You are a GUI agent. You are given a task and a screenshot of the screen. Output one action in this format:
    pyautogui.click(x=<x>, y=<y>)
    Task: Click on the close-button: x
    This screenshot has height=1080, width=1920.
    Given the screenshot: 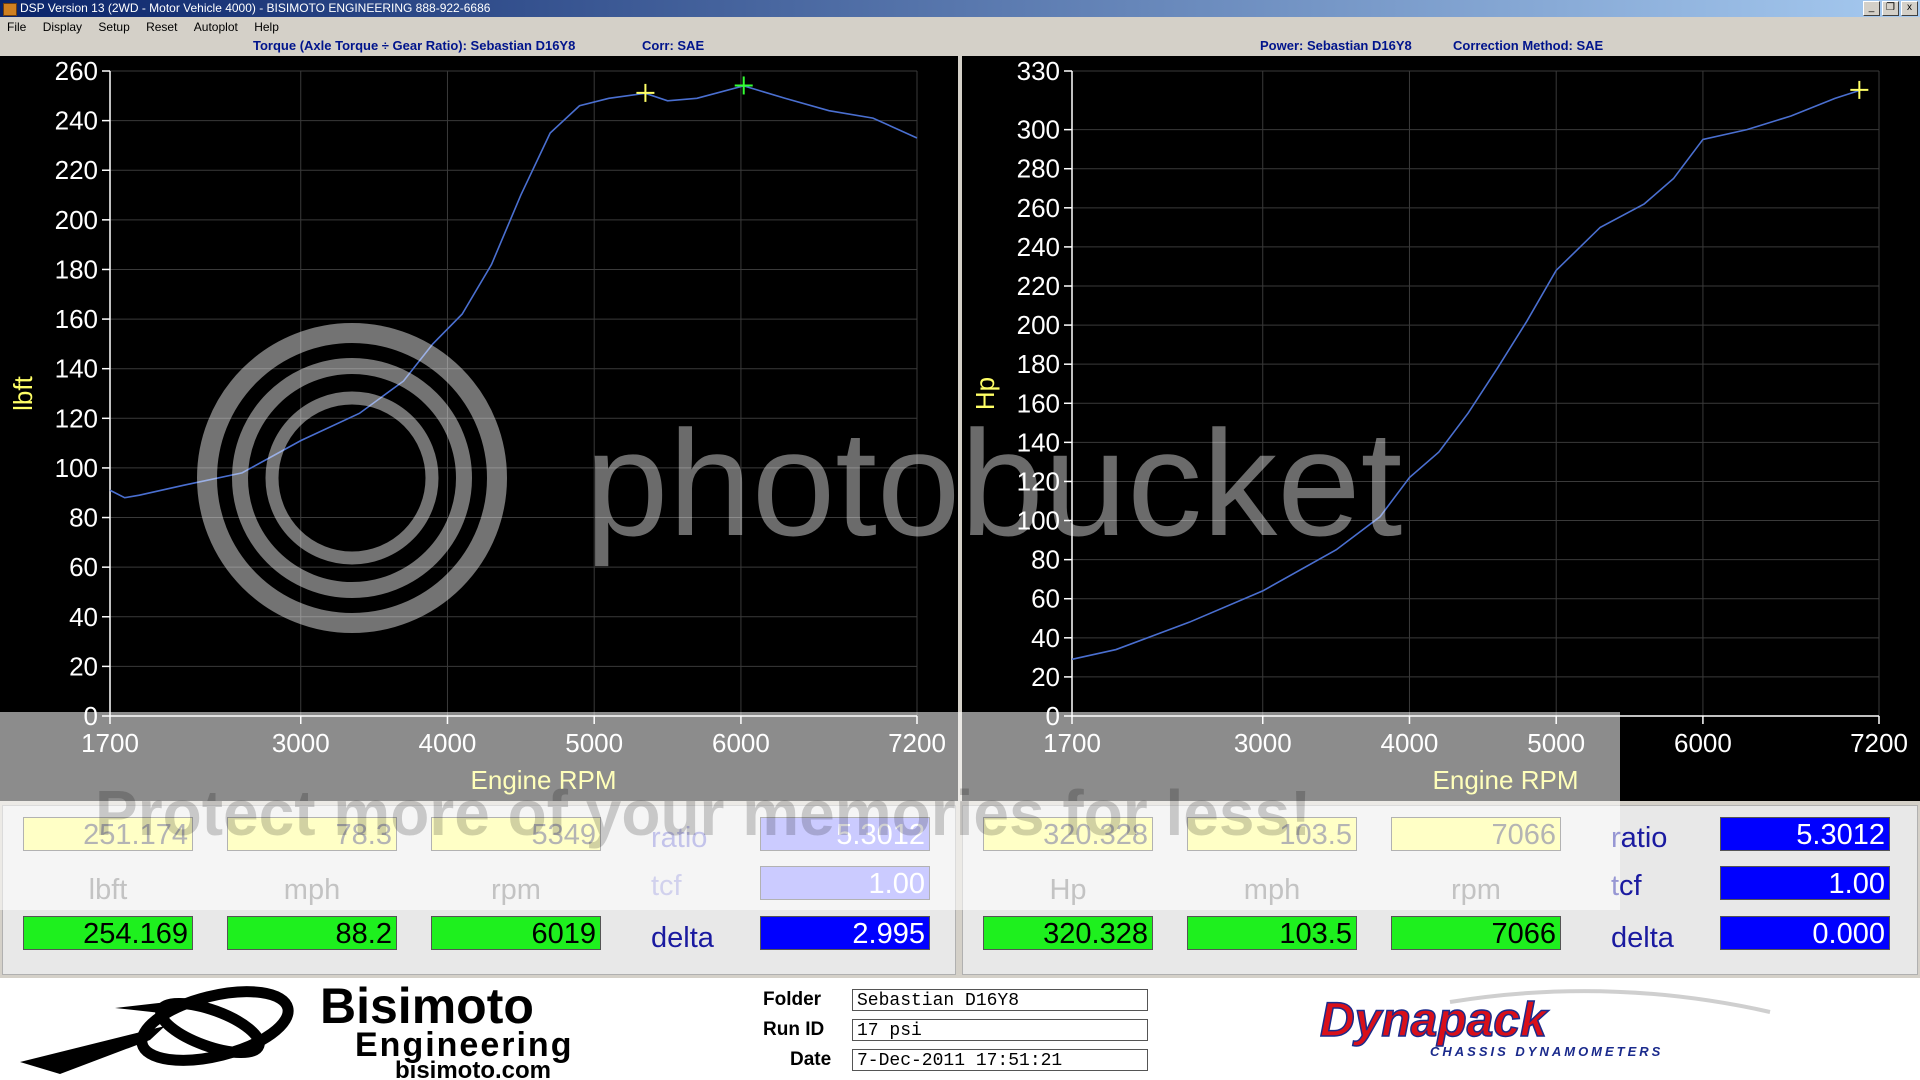 What is the action you would take?
    pyautogui.click(x=1909, y=8)
    